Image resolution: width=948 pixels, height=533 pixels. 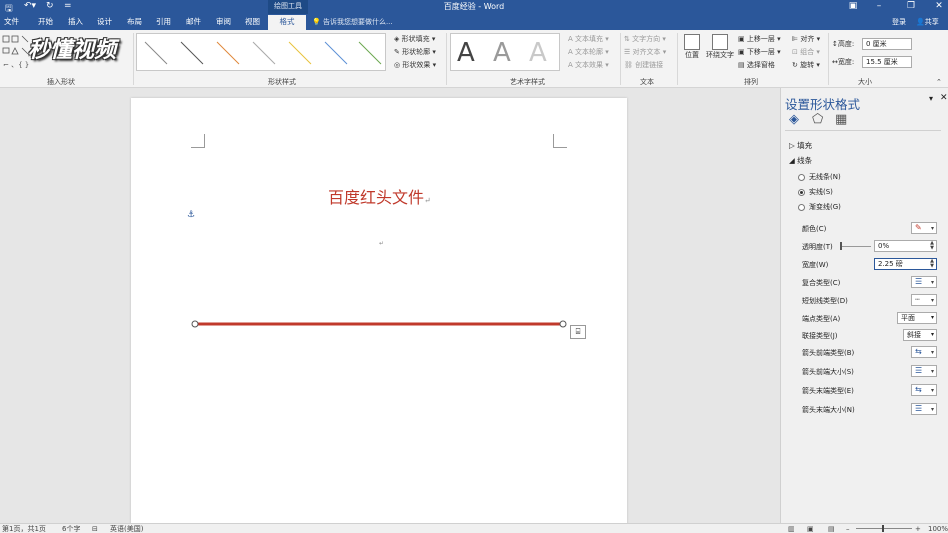 What do you see at coordinates (11, 22) in the screenshot?
I see `tab-file: 文件` at bounding box center [11, 22].